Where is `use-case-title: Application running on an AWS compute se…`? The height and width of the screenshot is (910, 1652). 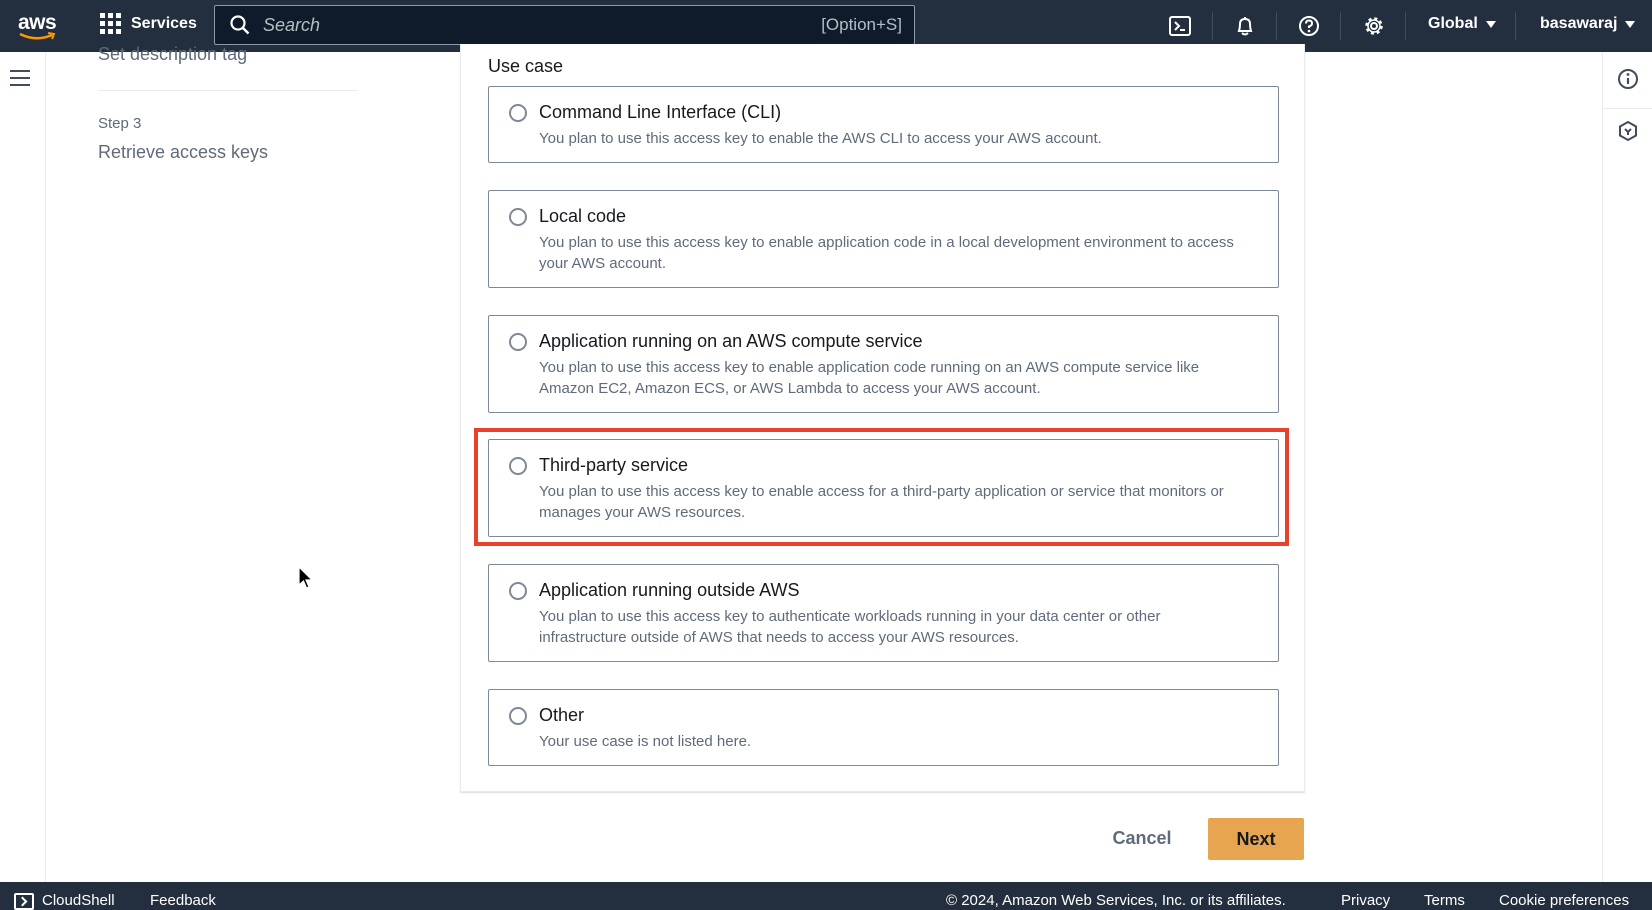 use-case-title: Application running on an AWS compute se… is located at coordinates (731, 341).